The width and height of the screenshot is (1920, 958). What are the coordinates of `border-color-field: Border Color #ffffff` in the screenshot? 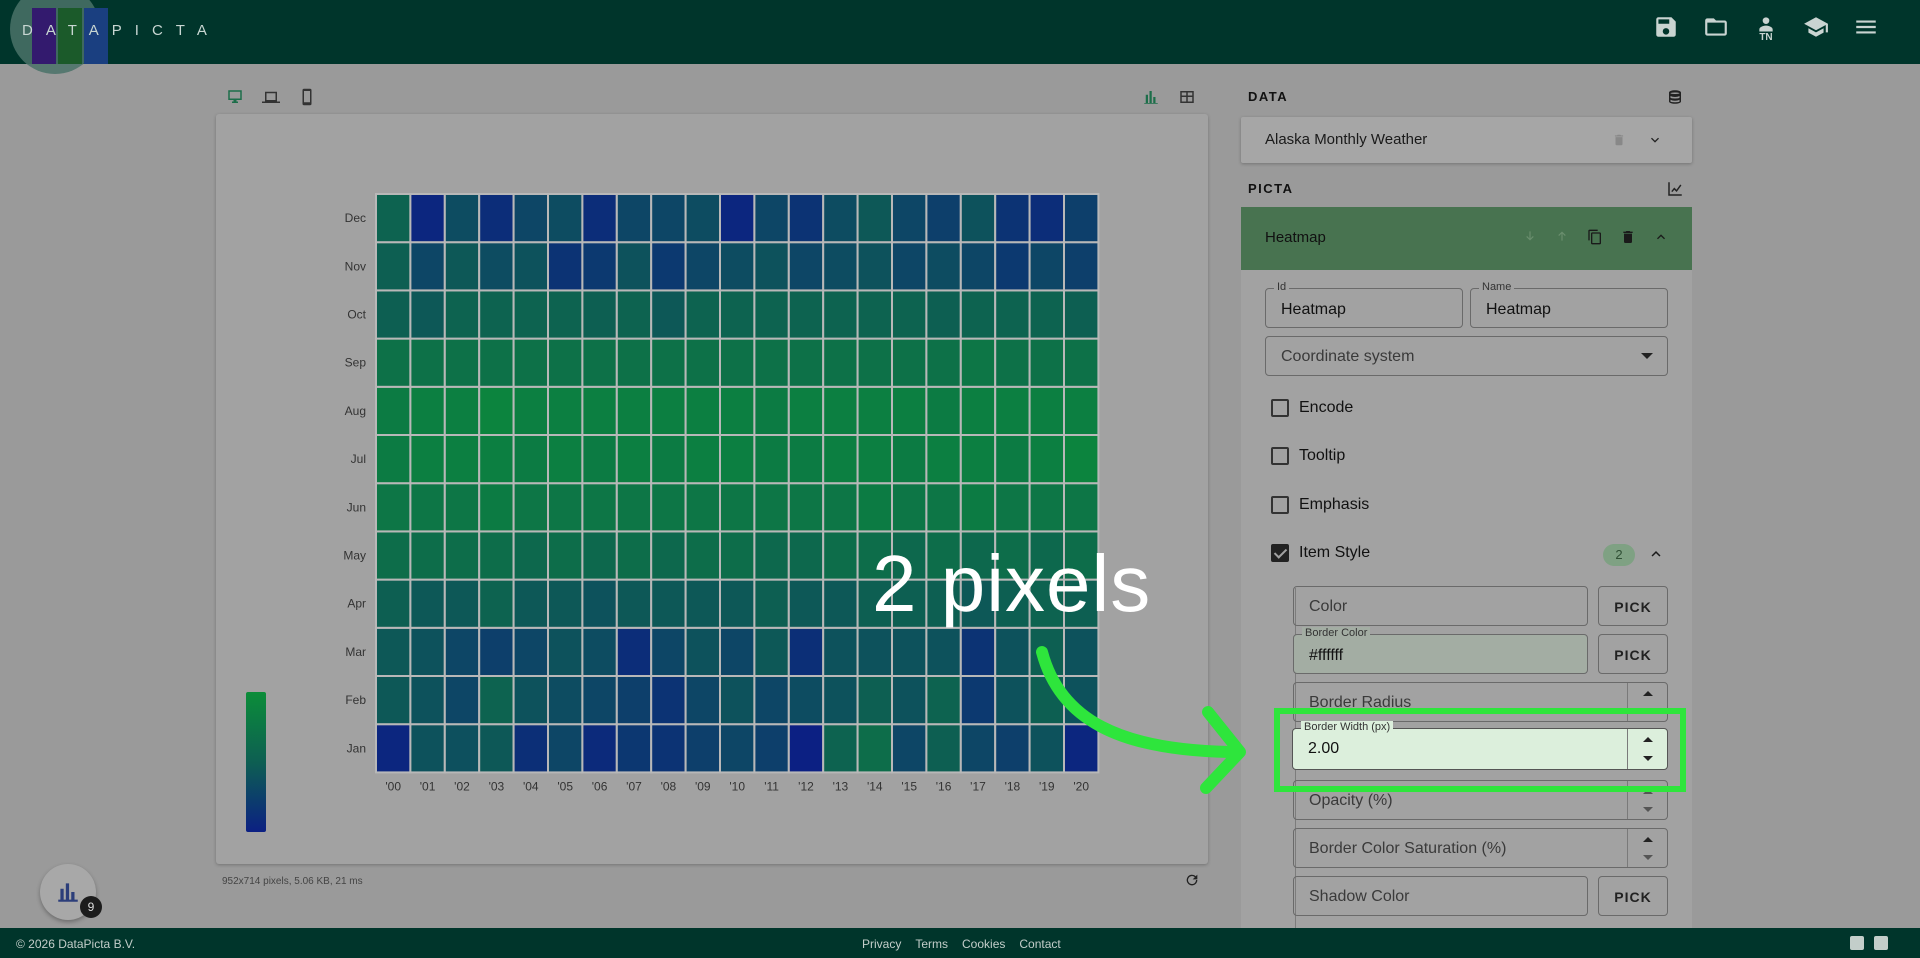 It's located at (1440, 650).